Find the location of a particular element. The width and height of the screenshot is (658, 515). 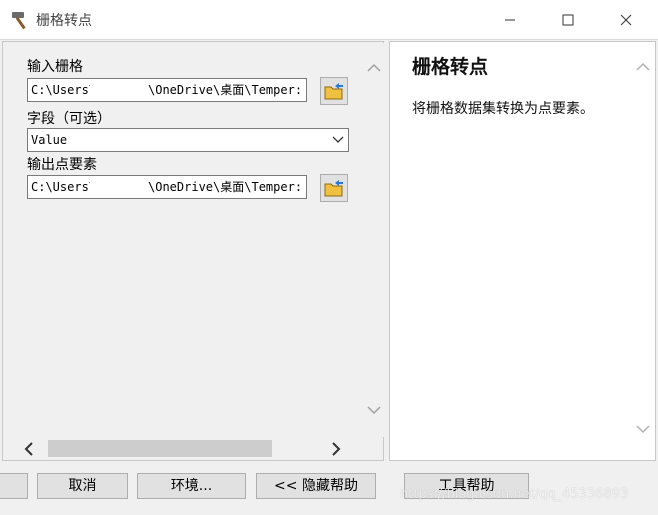

ok-button is located at coordinates (14, 486).